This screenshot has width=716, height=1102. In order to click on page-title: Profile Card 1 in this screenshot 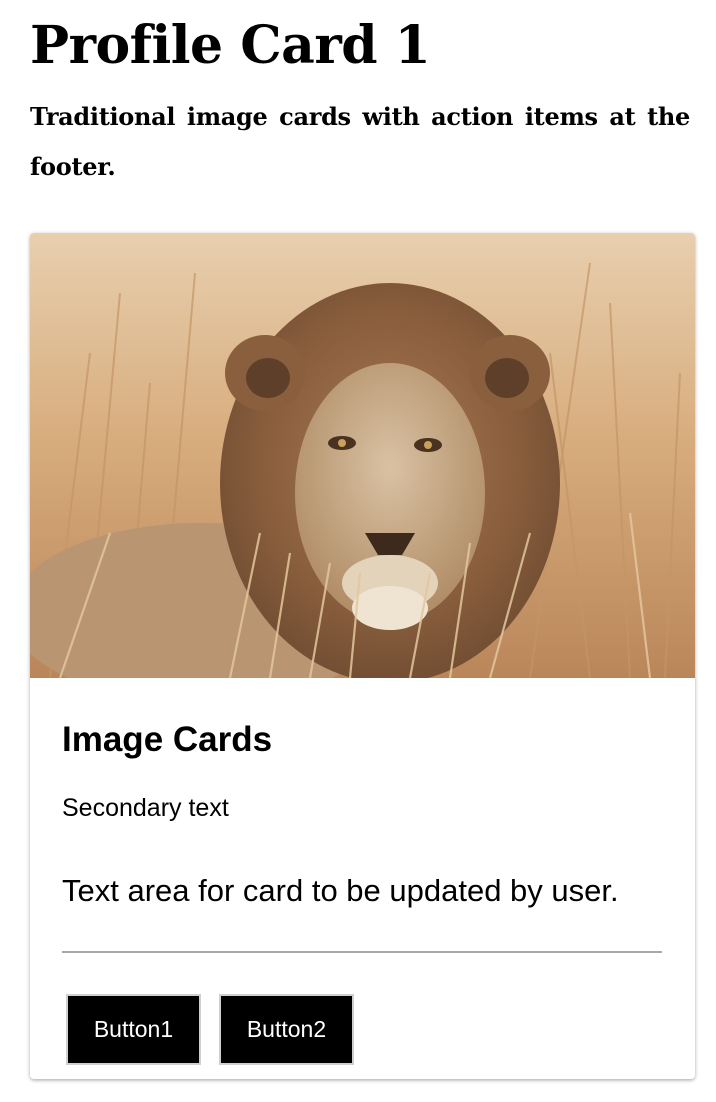, I will do `click(230, 45)`.